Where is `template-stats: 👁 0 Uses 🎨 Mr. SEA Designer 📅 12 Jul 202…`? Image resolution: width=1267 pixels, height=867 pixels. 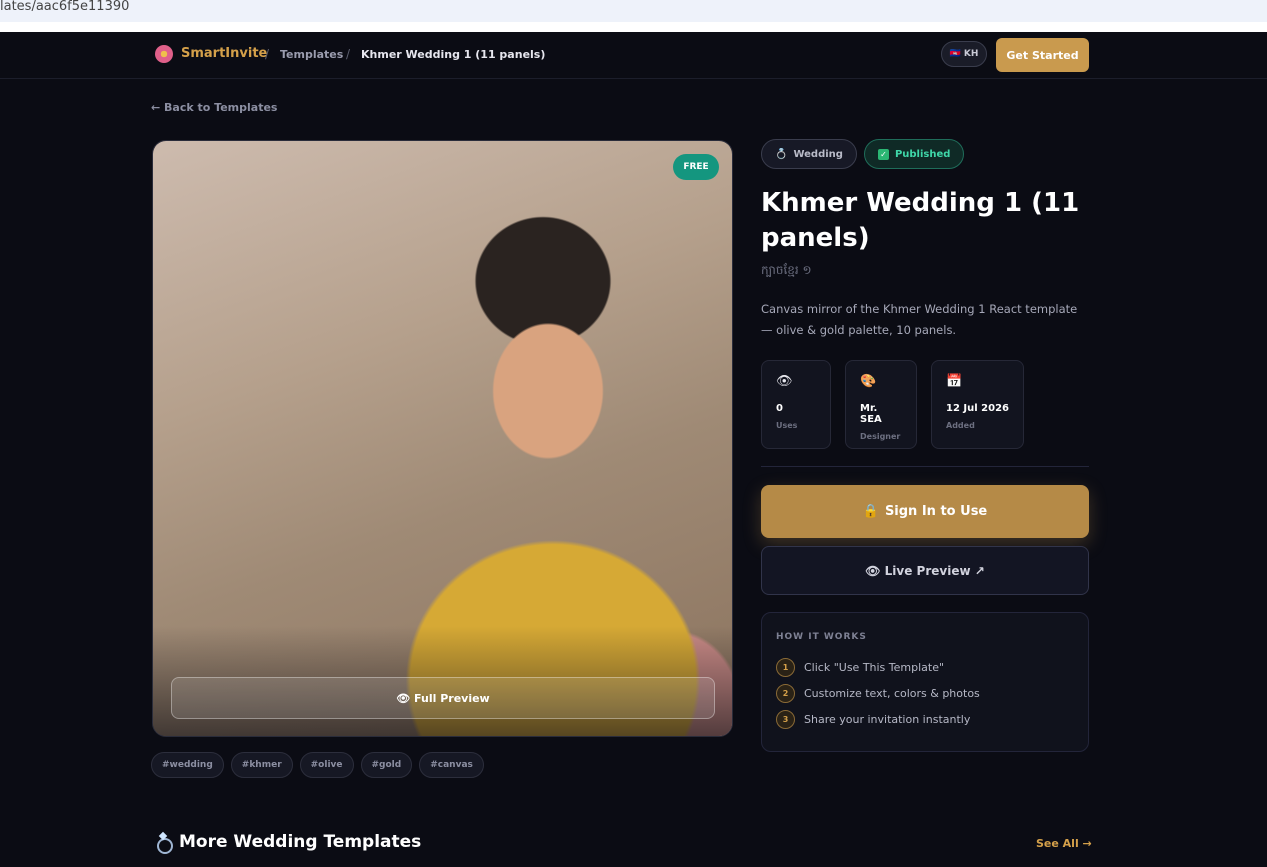 template-stats: 👁 0 Uses 🎨 Mr. SEA Designer 📅 12 Jul 202… is located at coordinates (892, 404).